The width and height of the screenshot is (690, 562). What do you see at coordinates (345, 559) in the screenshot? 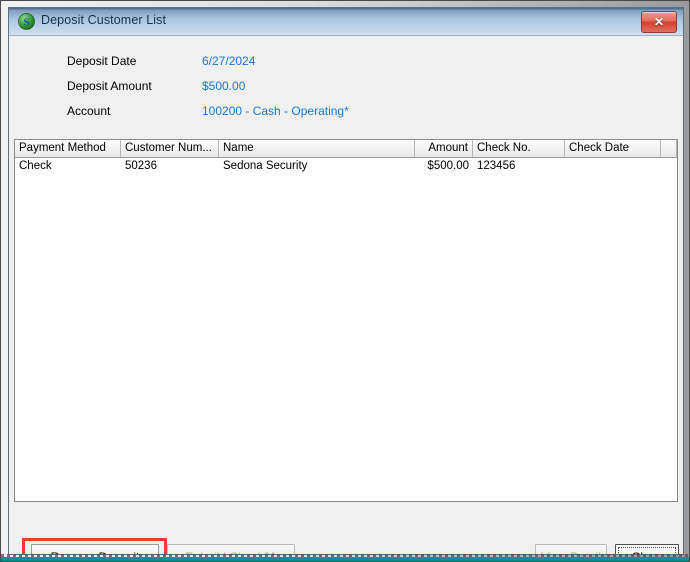
I see `bottom-teal-accent` at bounding box center [345, 559].